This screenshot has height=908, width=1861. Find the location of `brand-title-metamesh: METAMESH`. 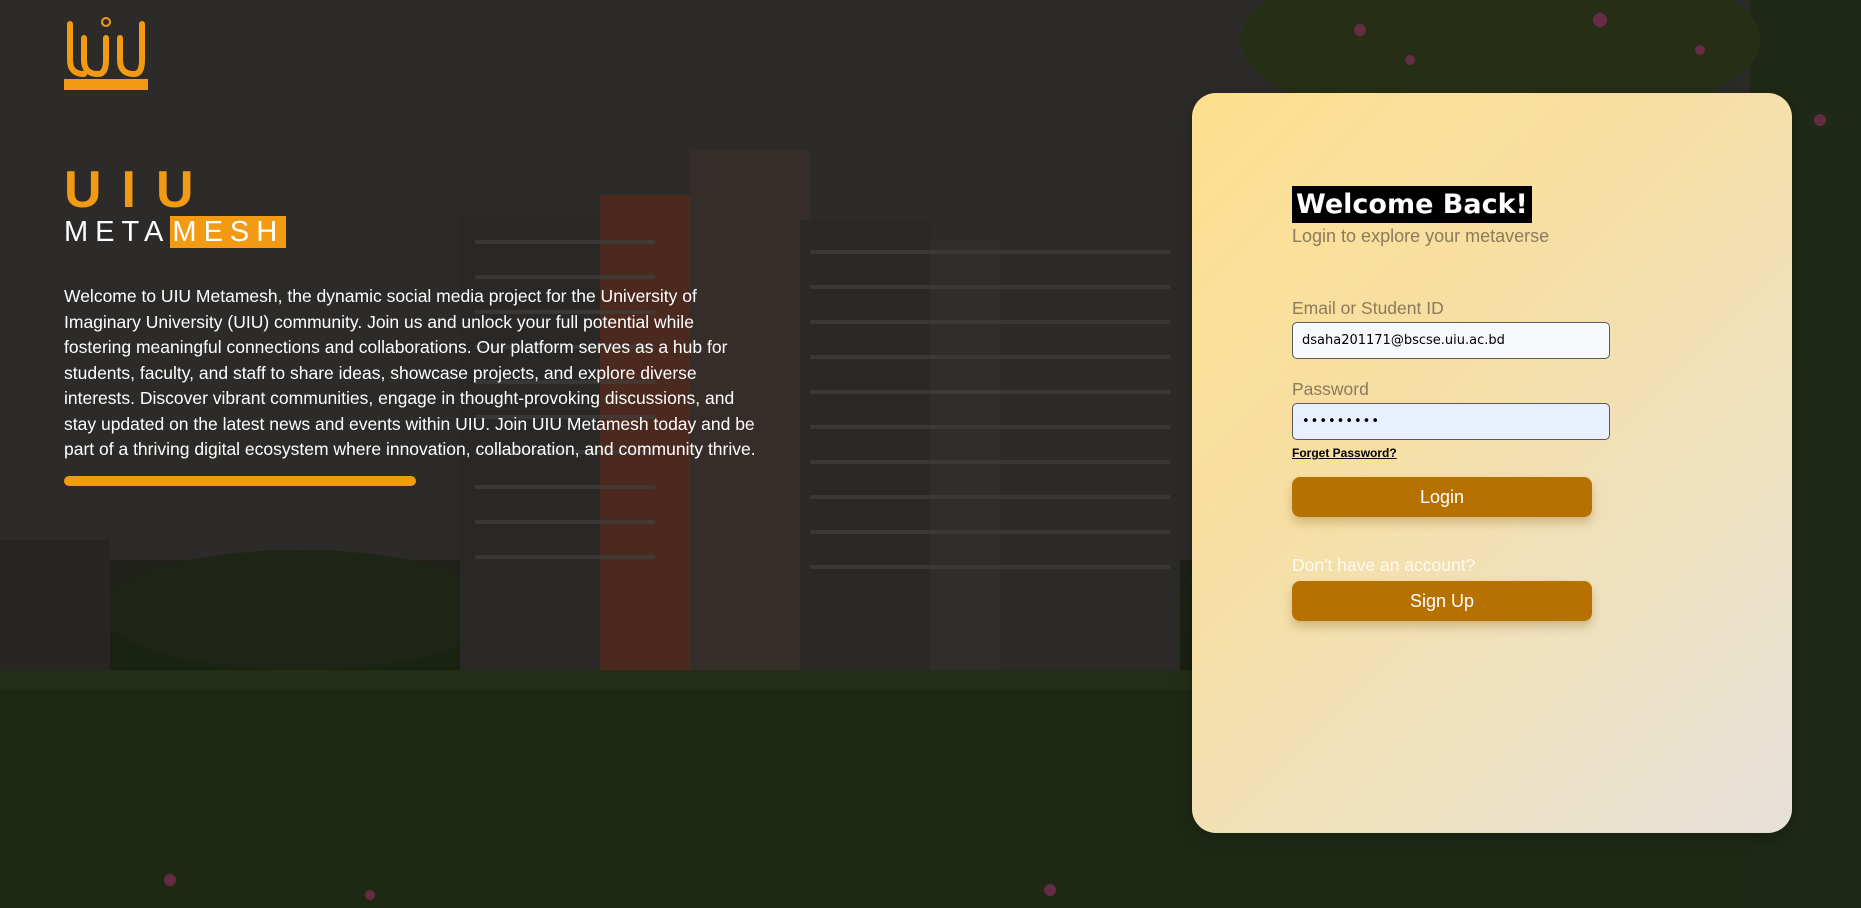

brand-title-metamesh: METAMESH is located at coordinates (175, 232).